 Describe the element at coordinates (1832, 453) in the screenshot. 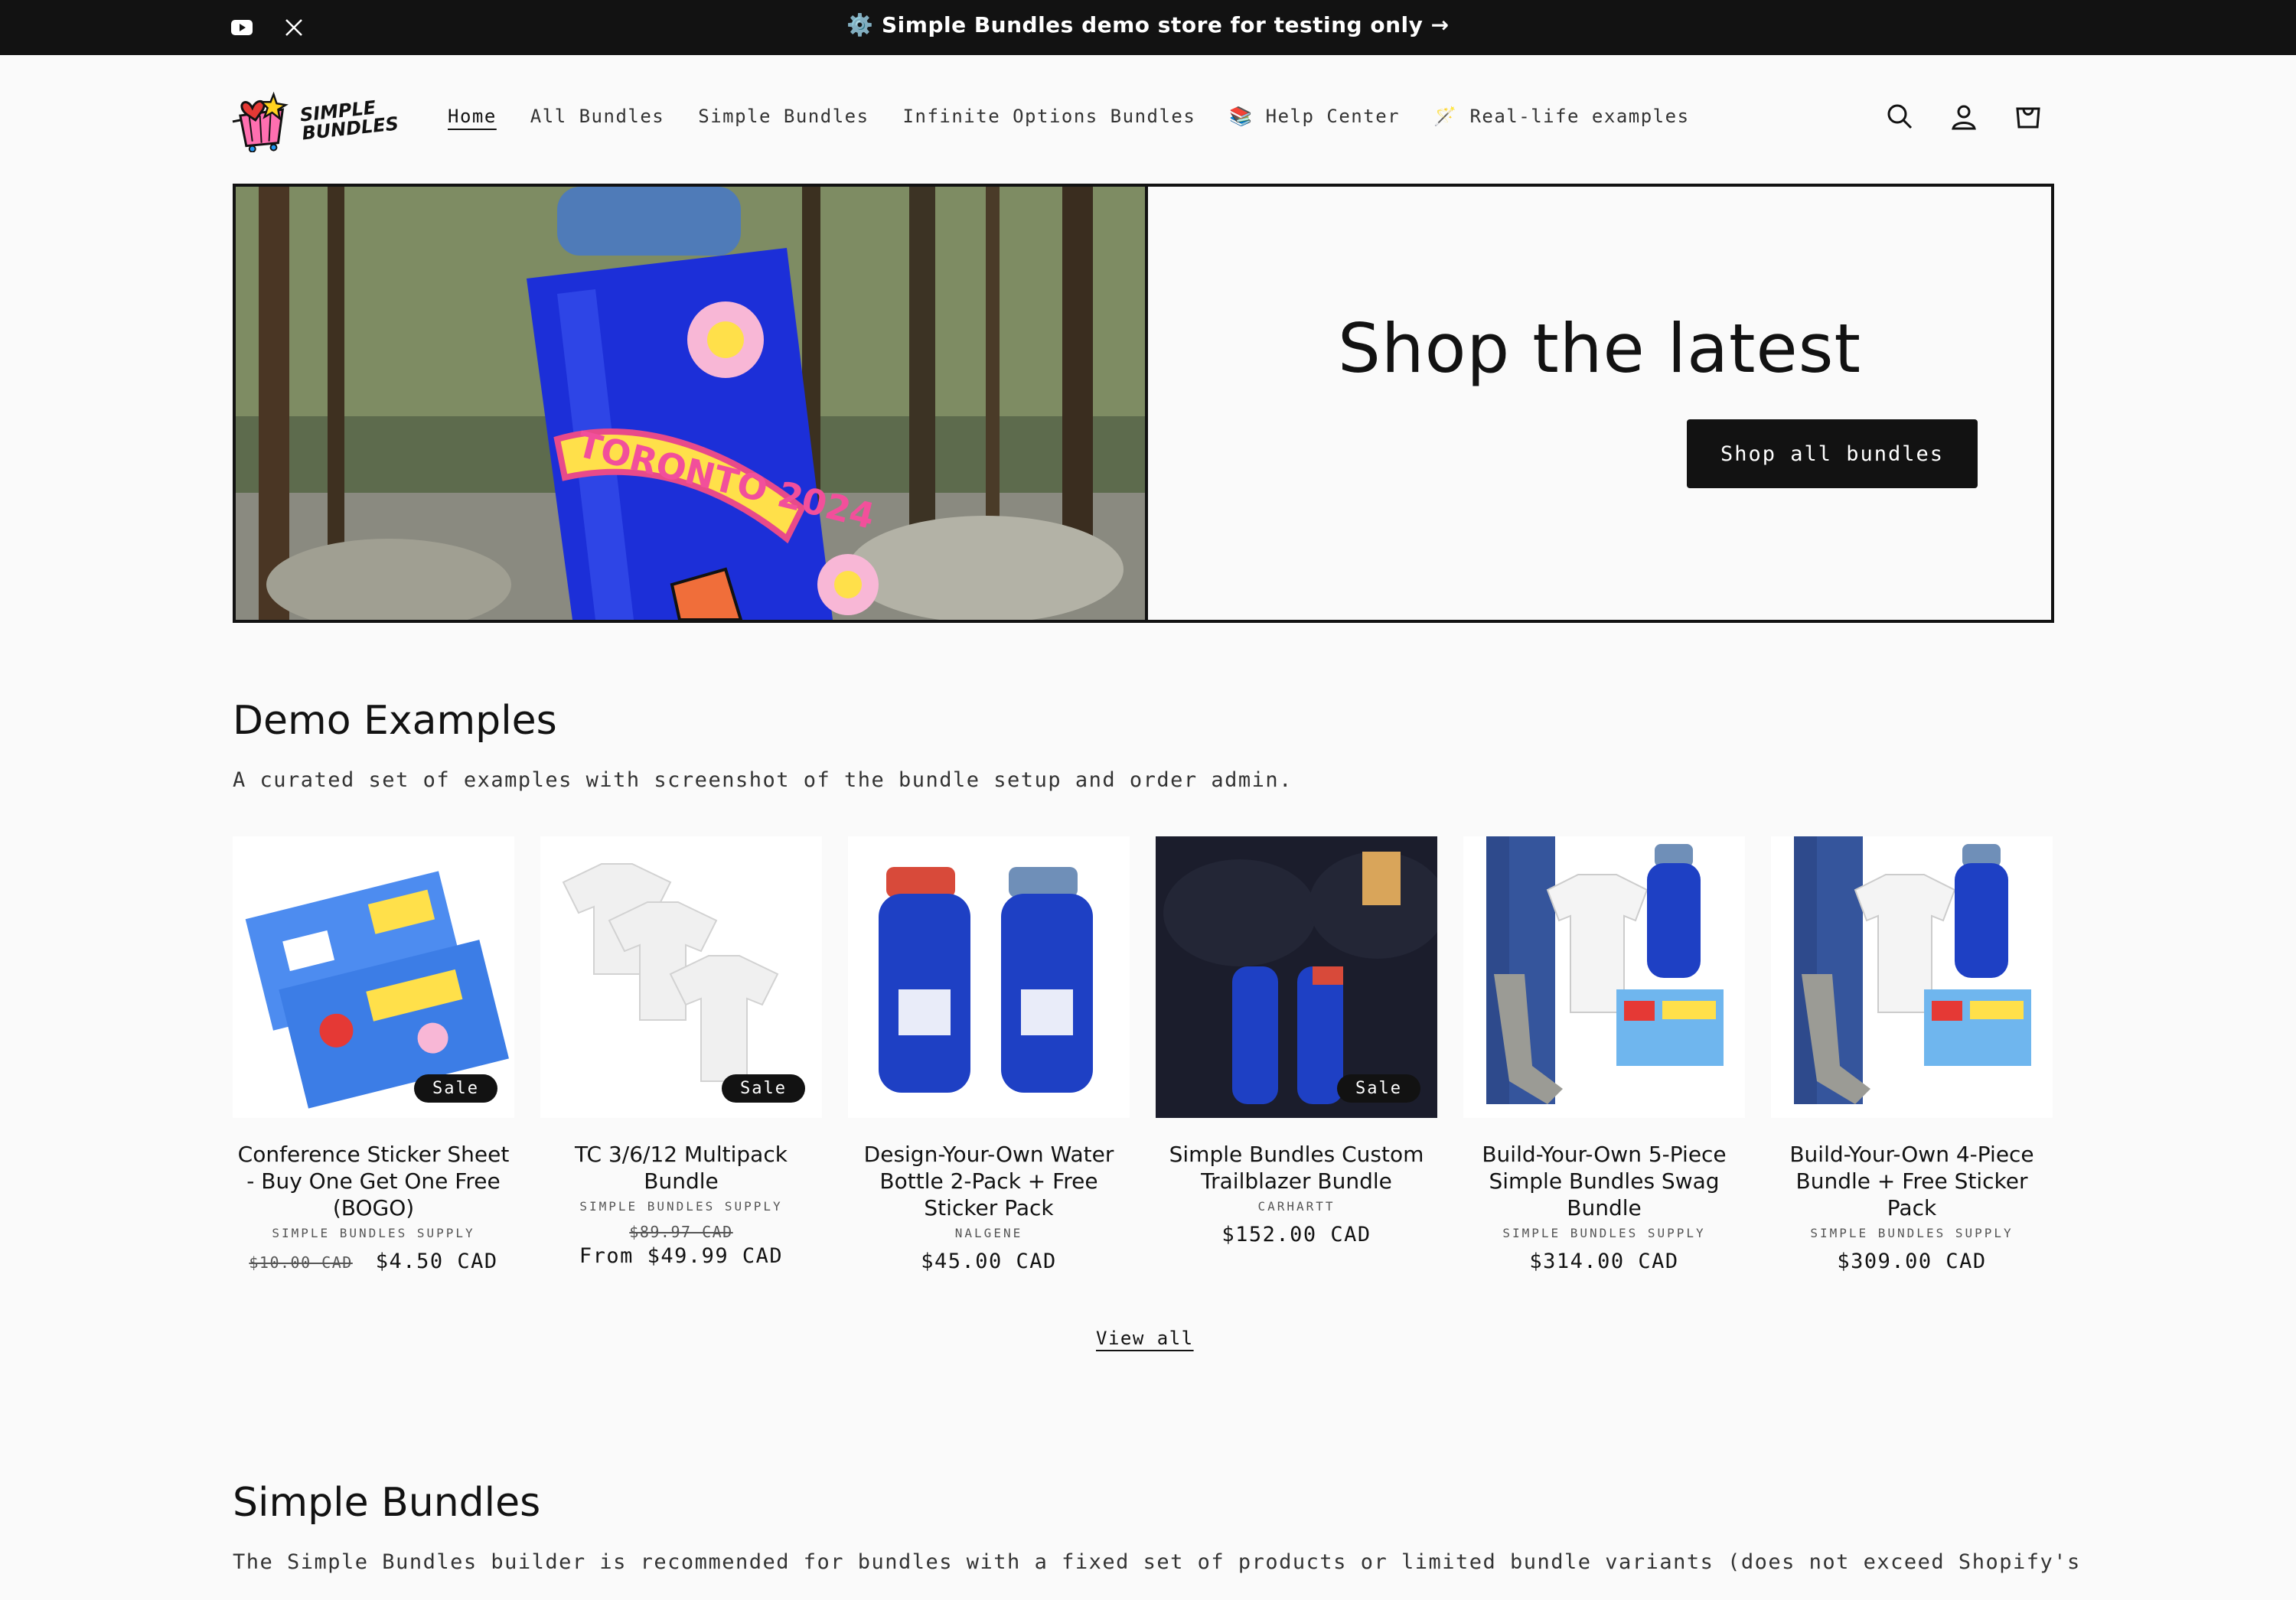

I see `shop-all-bundles-button: Shop all bundles` at that location.